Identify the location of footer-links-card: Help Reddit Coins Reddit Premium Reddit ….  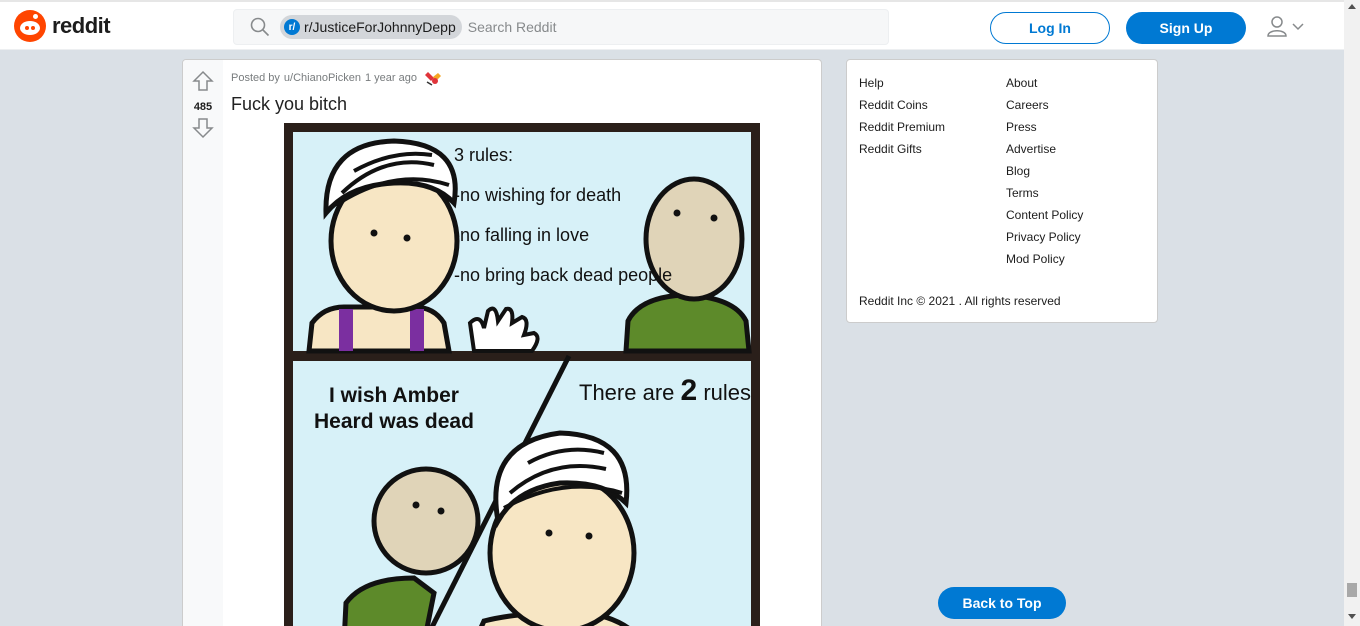
(1002, 191).